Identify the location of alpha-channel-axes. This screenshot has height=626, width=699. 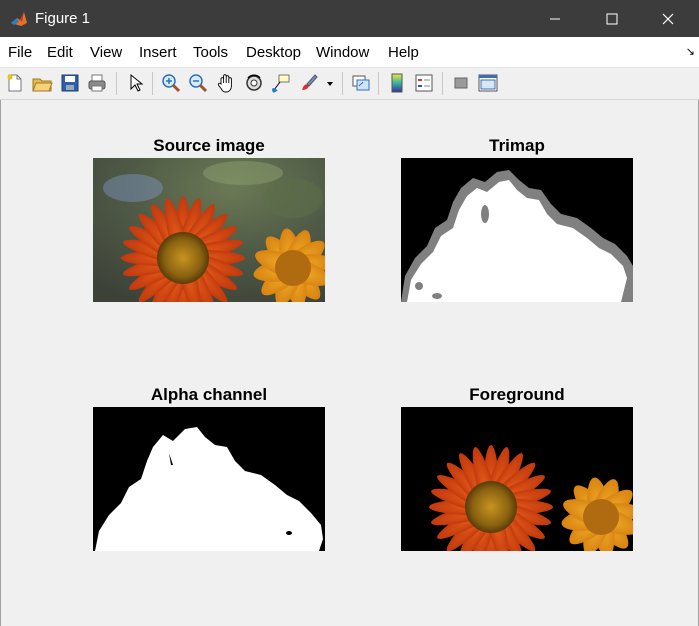
(209, 479).